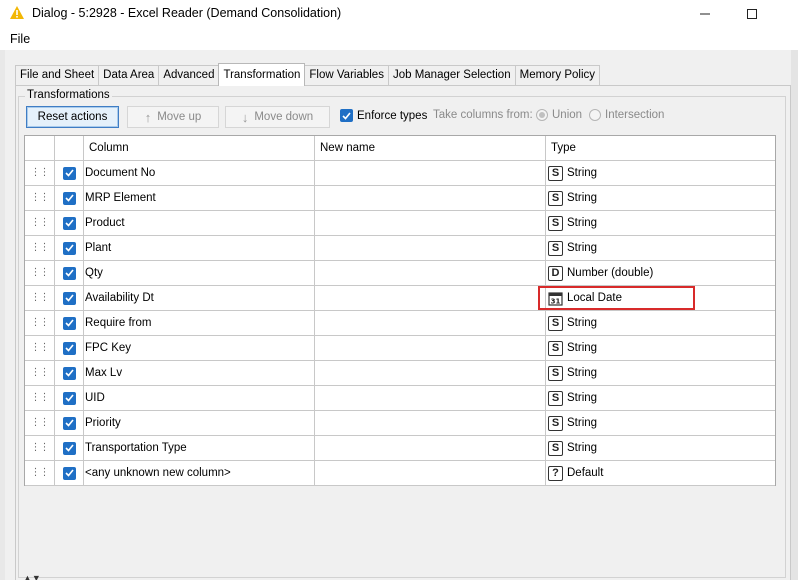 The height and width of the screenshot is (580, 798). I want to click on column-name-cell: Plant, so click(199, 248).